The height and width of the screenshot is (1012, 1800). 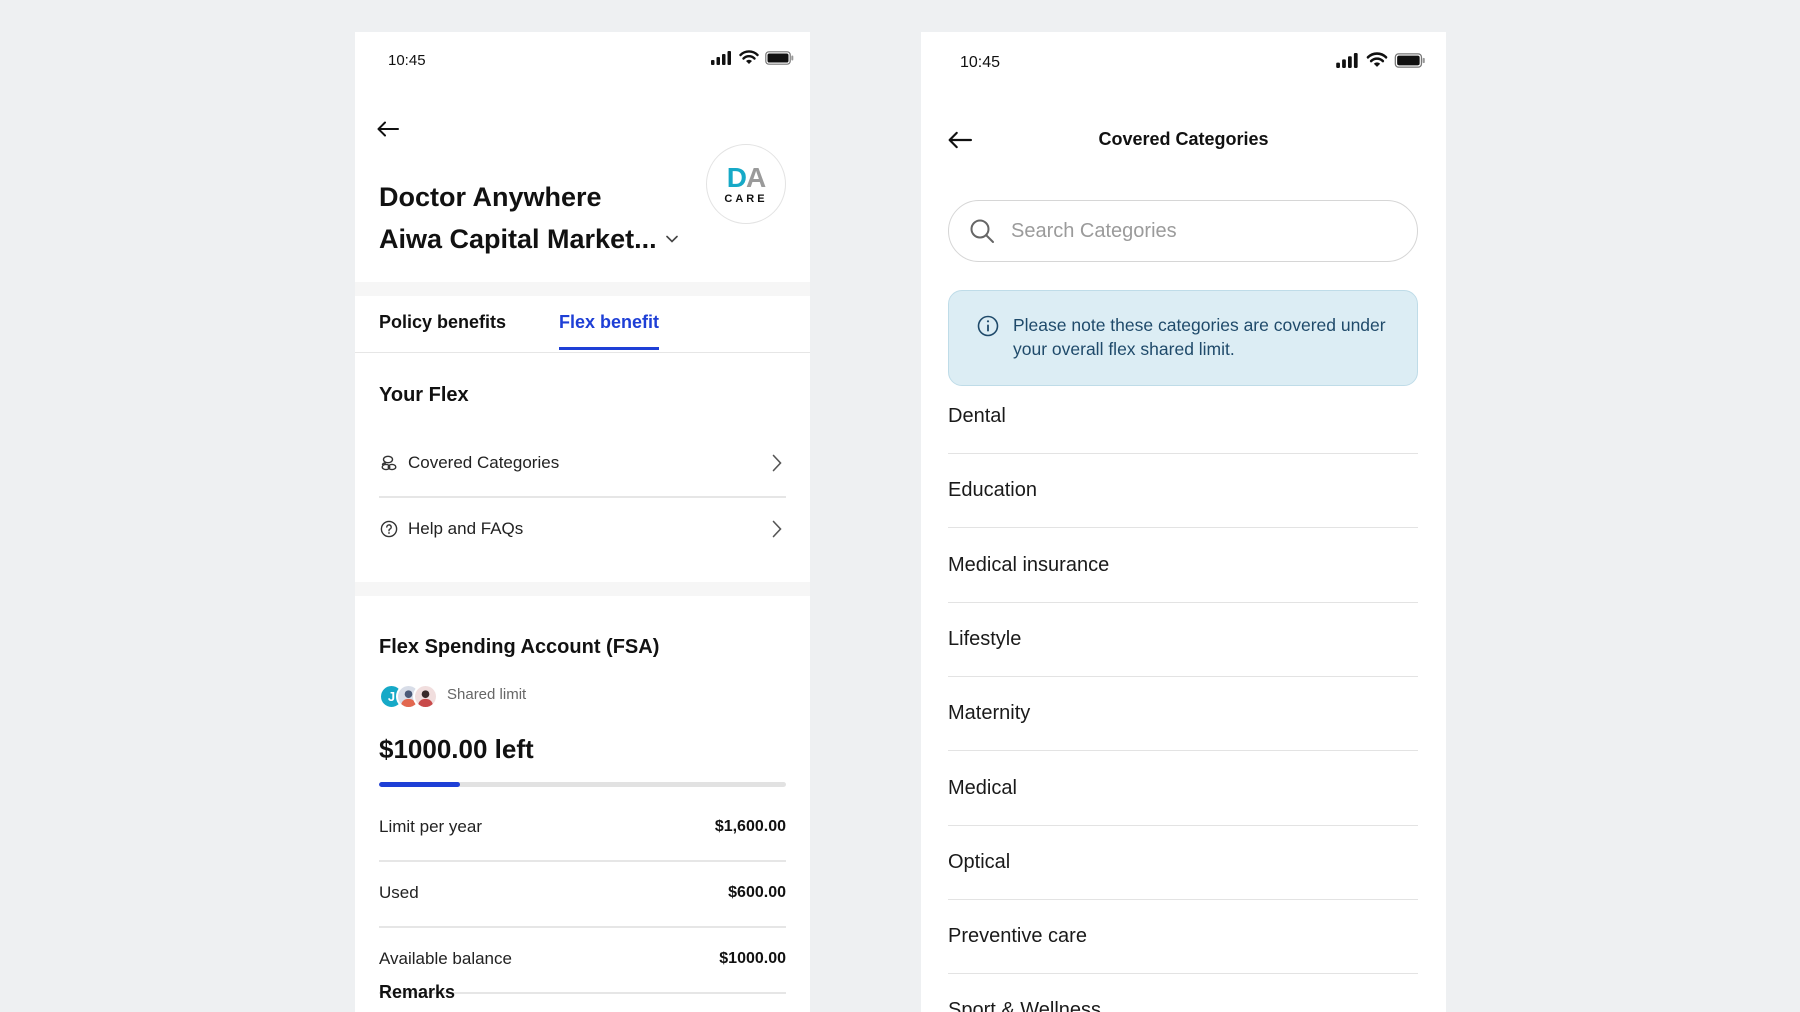 What do you see at coordinates (456, 749) in the screenshot?
I see `amount-left: $1000.00 left` at bounding box center [456, 749].